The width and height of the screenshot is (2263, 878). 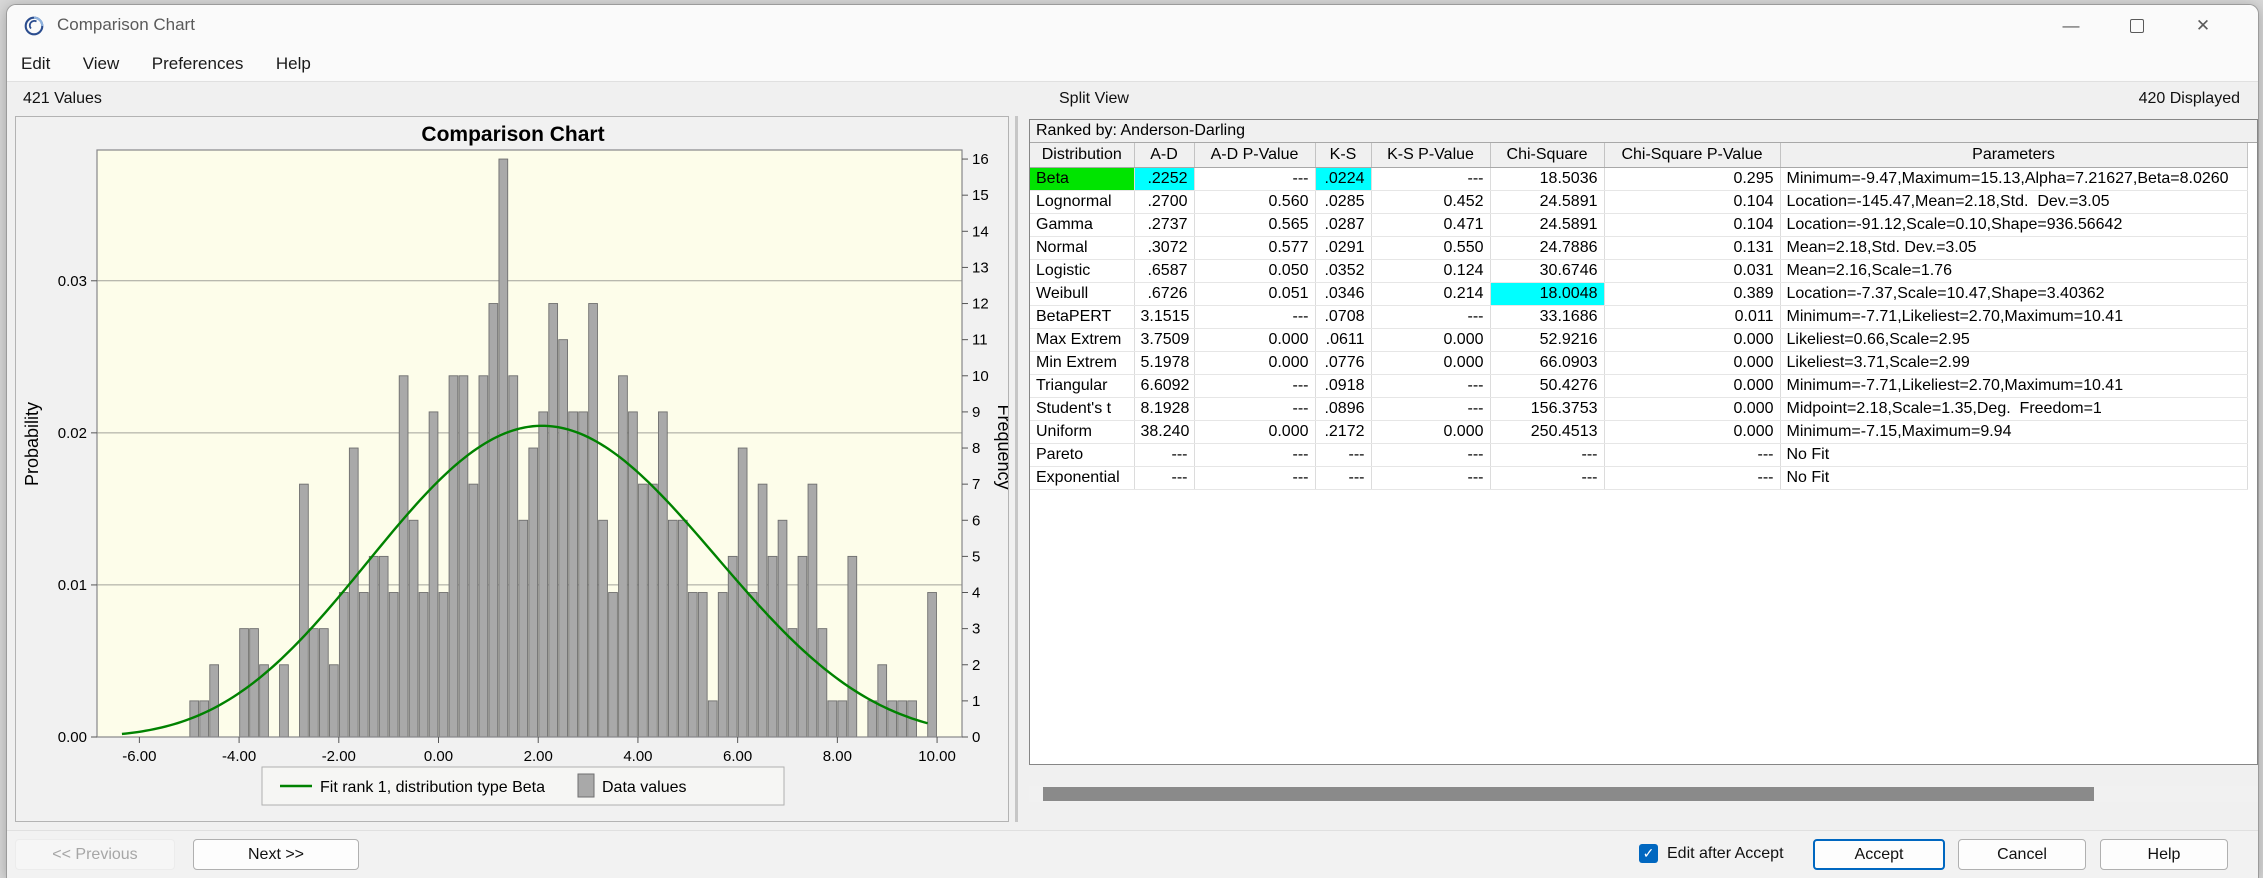 What do you see at coordinates (1164, 294) in the screenshot?
I see `cell-ad: .6726` at bounding box center [1164, 294].